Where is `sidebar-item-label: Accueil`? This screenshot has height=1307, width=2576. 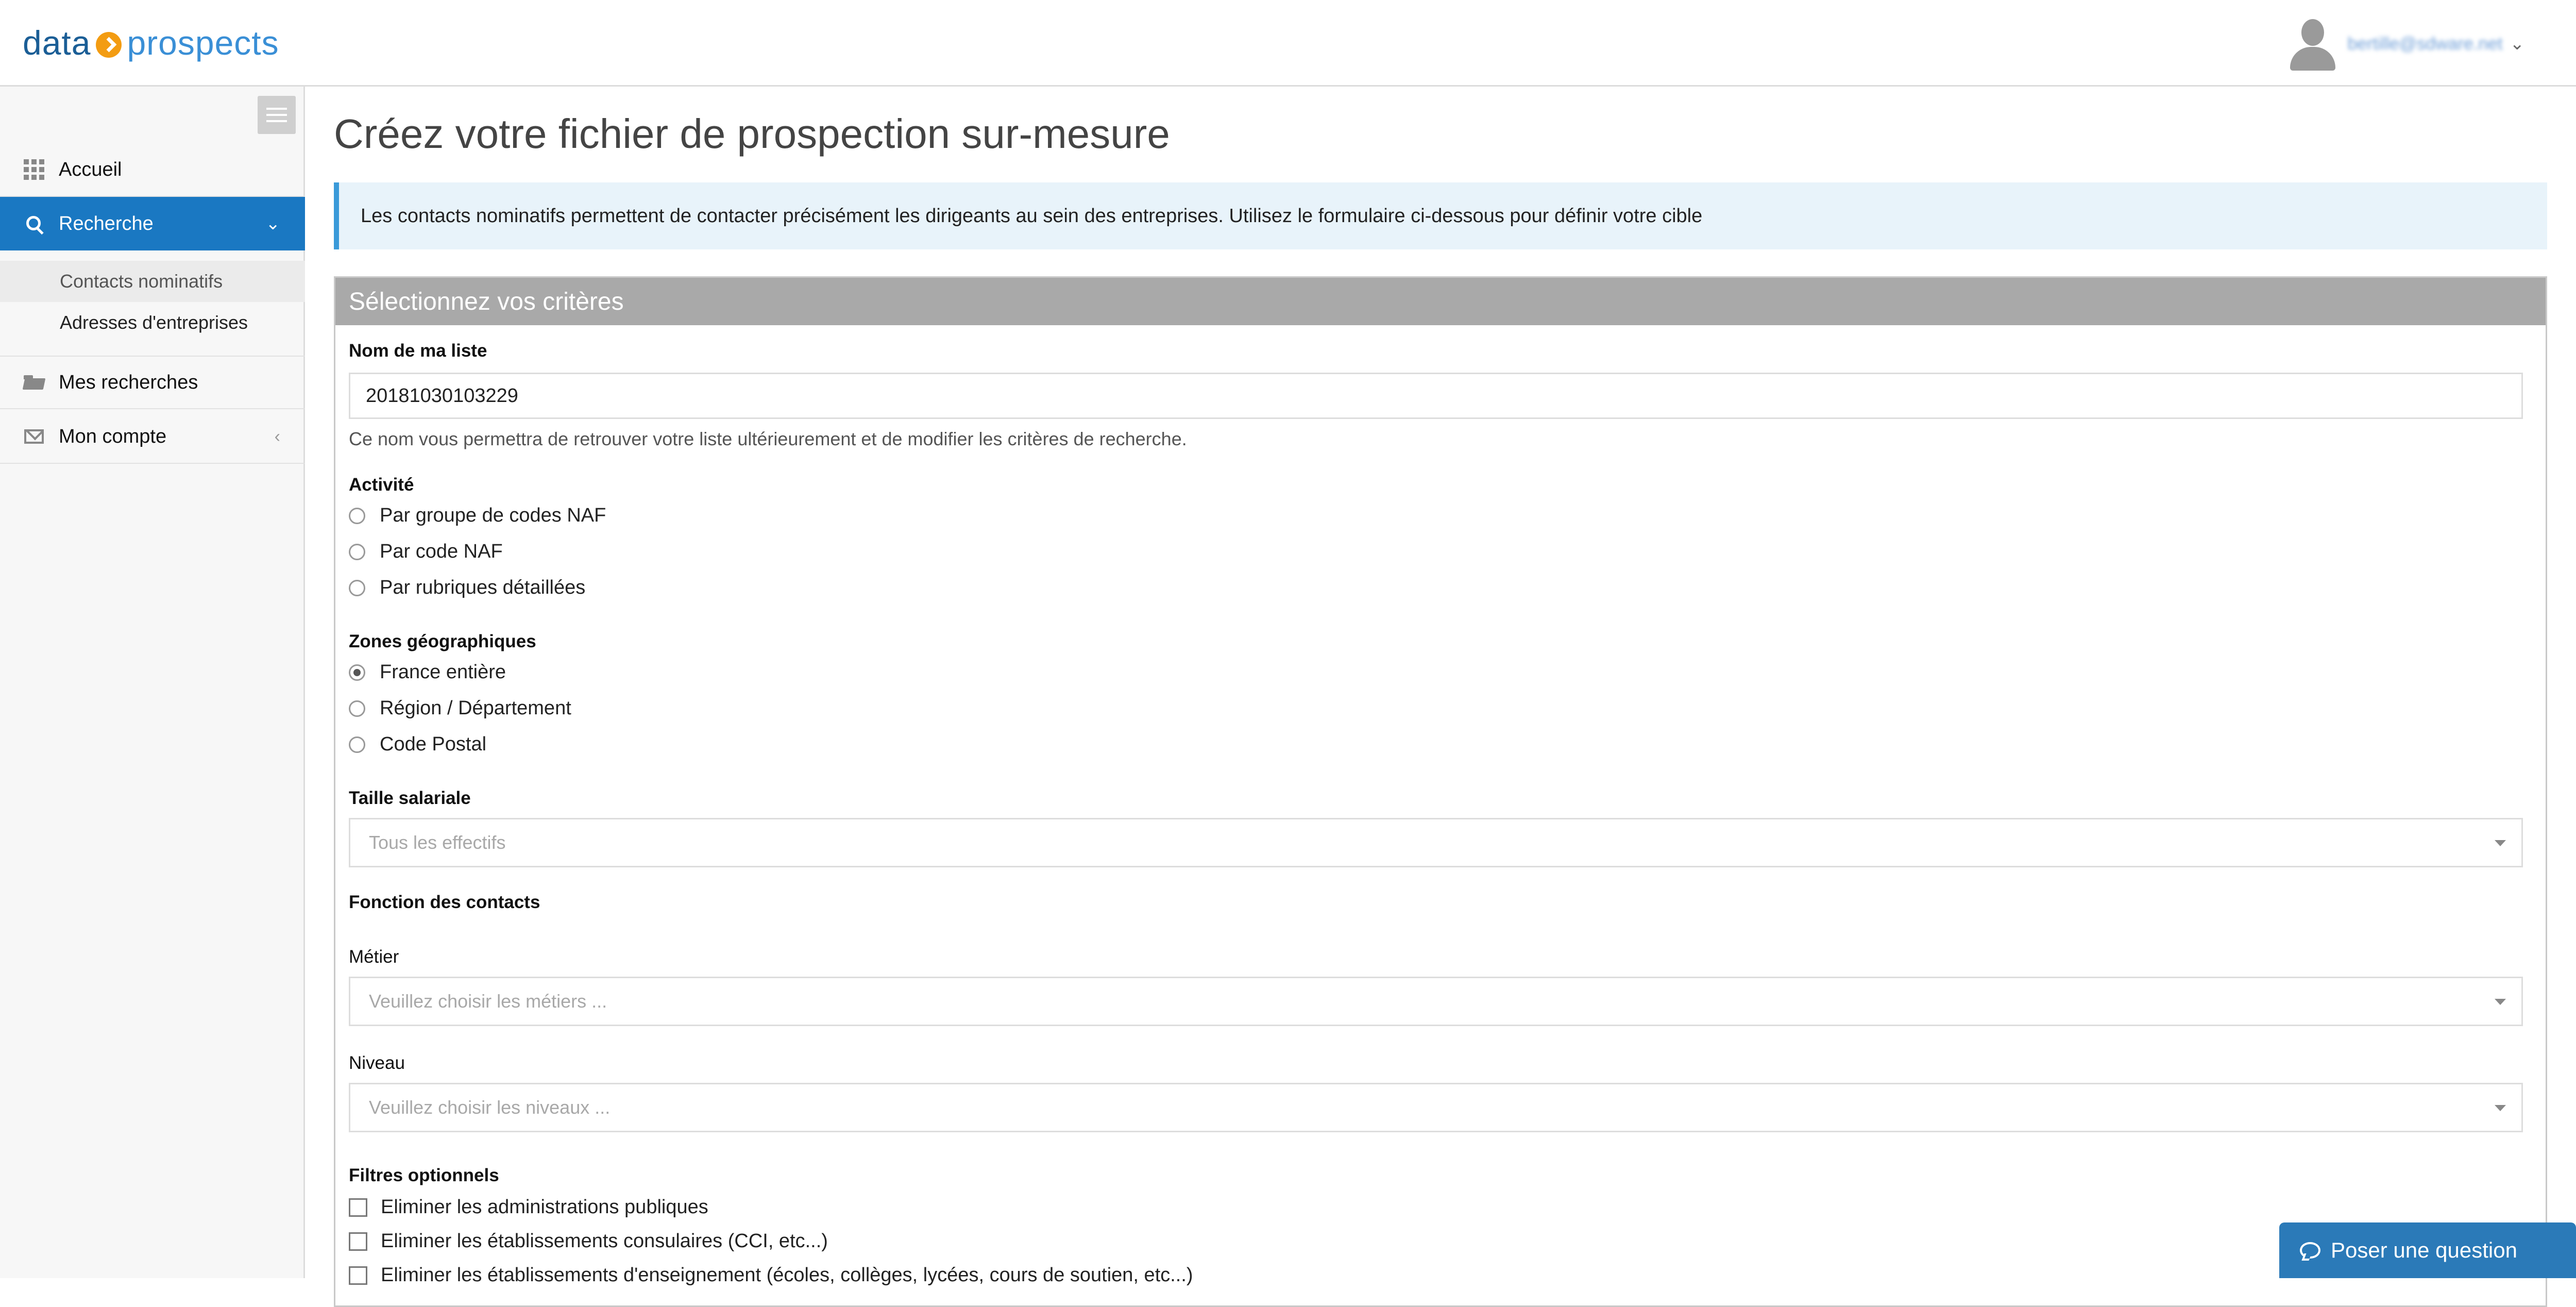
sidebar-item-label: Accueil is located at coordinates (90, 169).